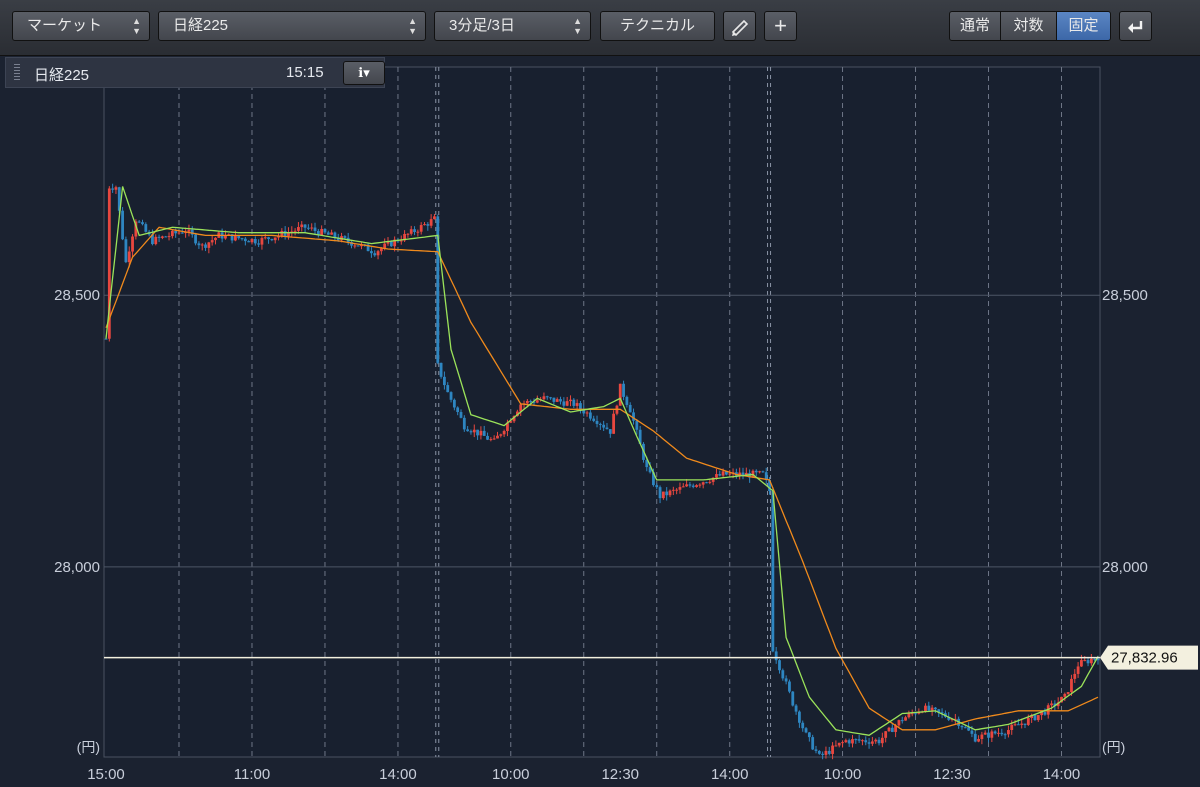 This screenshot has height=787, width=1200. Describe the element at coordinates (952, 774) in the screenshot. I see `x-tick-label: 12:30` at that location.